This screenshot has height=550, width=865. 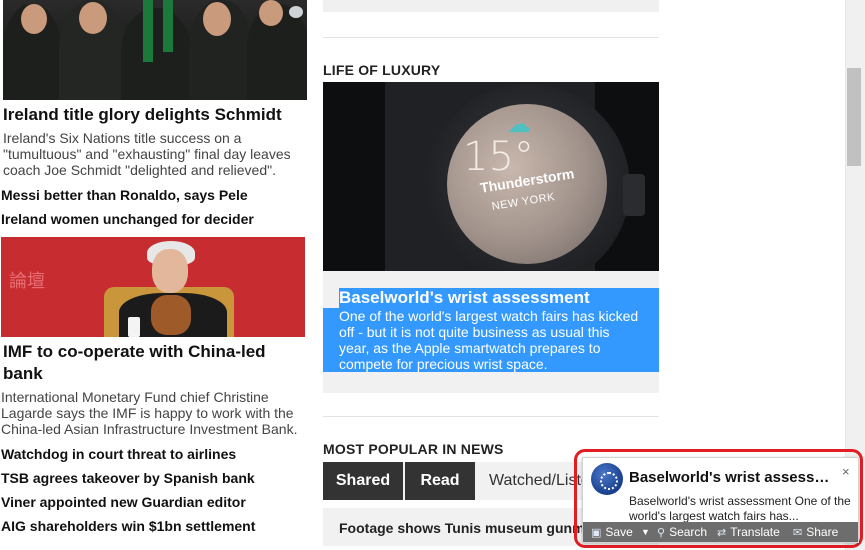 I want to click on save-button: ▣ Save, so click(x=612, y=532).